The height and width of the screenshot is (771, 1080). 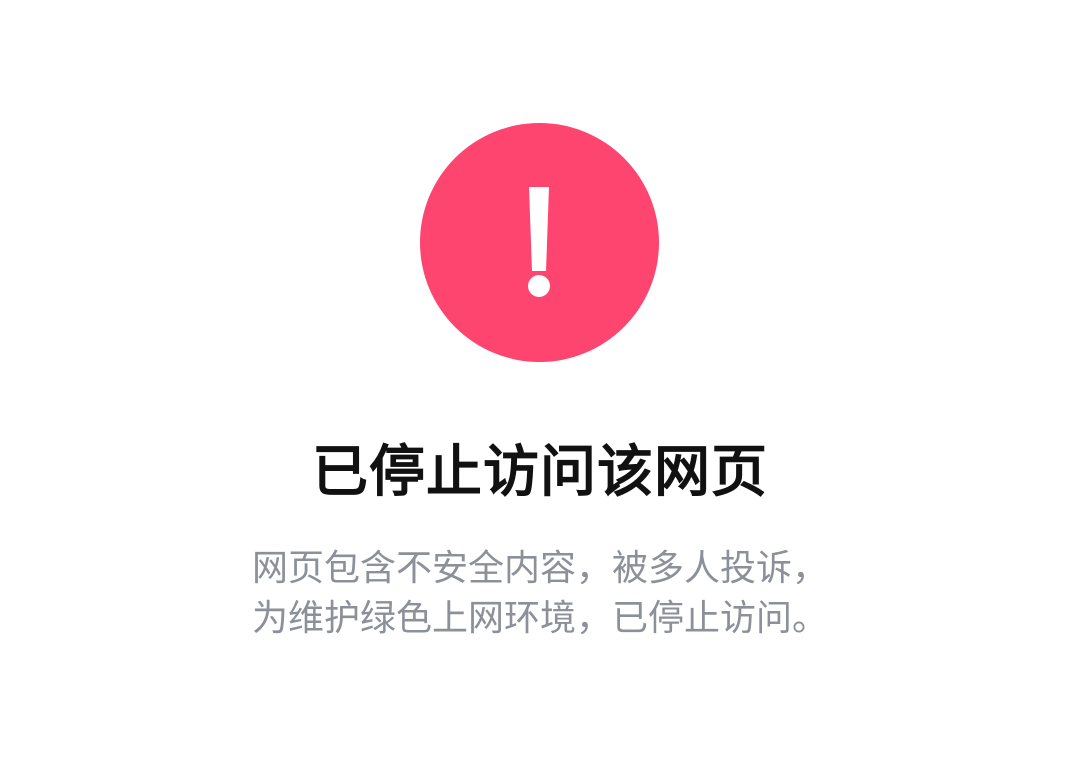 I want to click on page-title: 已停止访问该网页, so click(x=540, y=472).